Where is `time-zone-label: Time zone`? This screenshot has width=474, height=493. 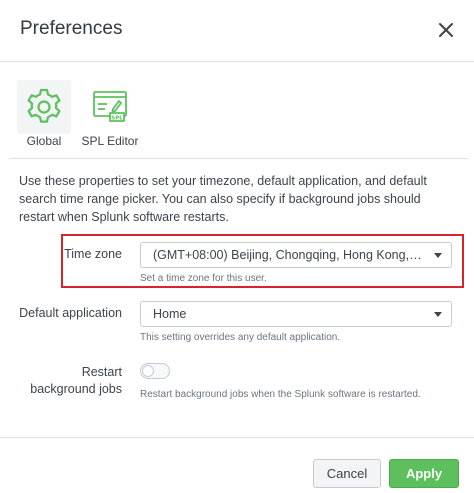 time-zone-label: Time zone is located at coordinates (93, 254).